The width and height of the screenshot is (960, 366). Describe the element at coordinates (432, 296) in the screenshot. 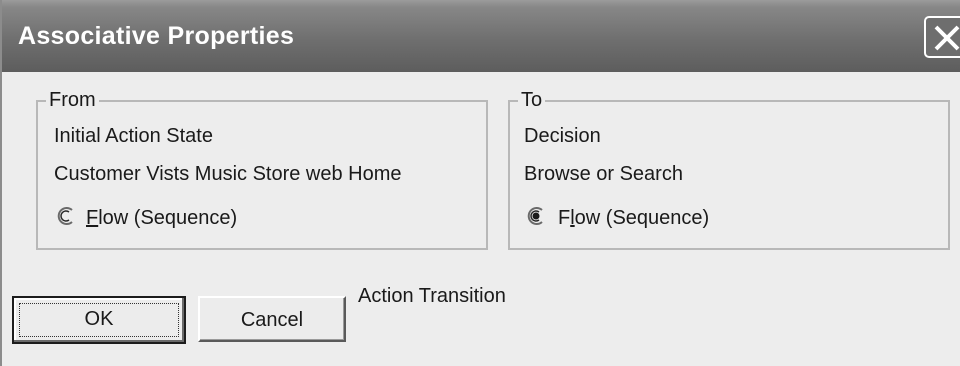

I see `association-type-label: Action Transition` at that location.